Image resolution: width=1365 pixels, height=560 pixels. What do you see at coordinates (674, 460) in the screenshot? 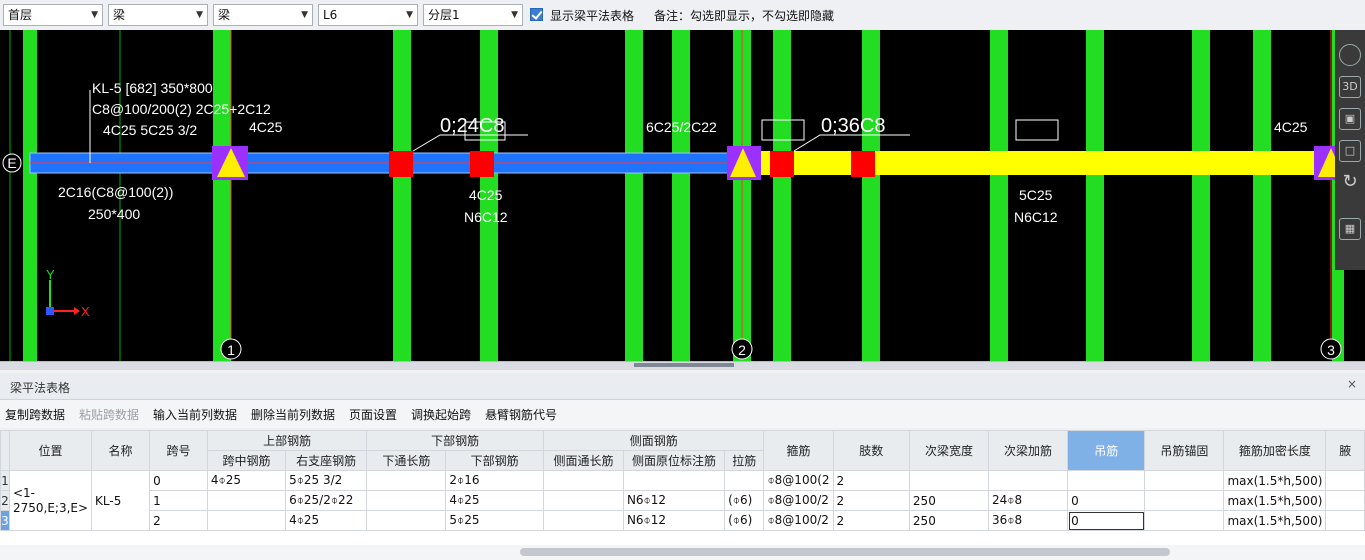
I see `col-side-orig: 侧面原位标注筋` at bounding box center [674, 460].